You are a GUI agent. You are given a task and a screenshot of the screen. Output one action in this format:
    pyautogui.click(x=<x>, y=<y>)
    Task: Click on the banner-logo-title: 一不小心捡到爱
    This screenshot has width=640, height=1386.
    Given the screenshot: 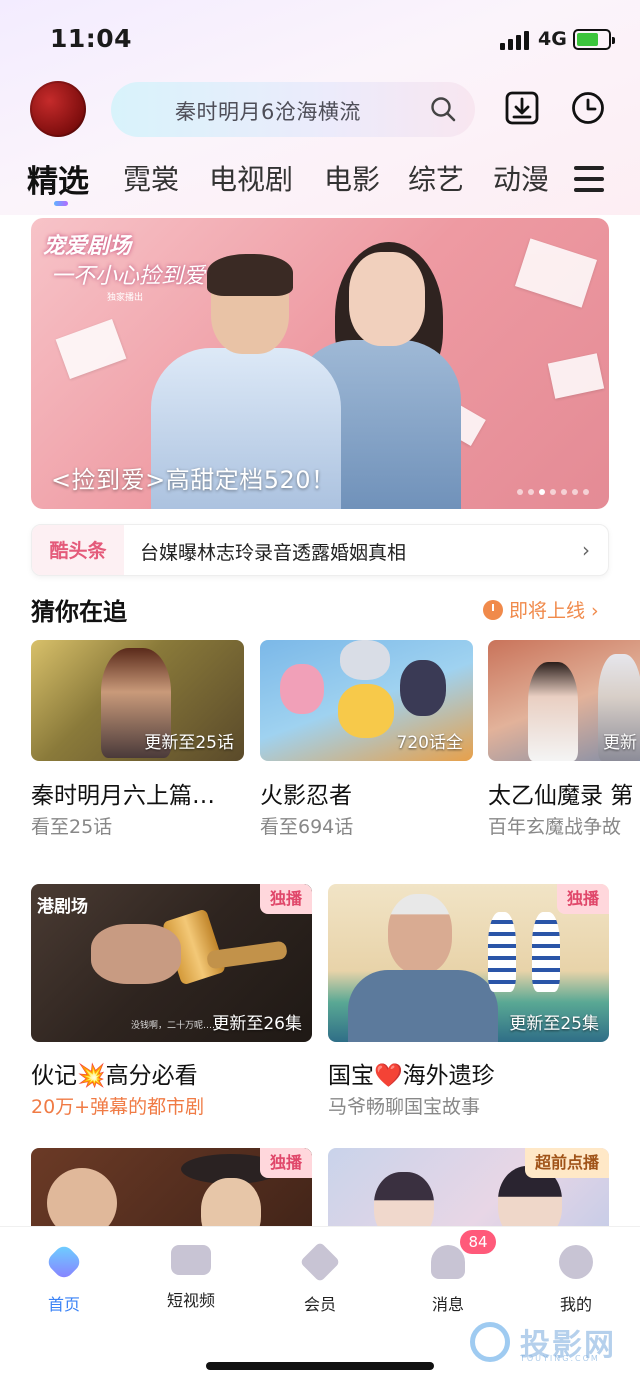 What is the action you would take?
    pyautogui.click(x=128, y=276)
    